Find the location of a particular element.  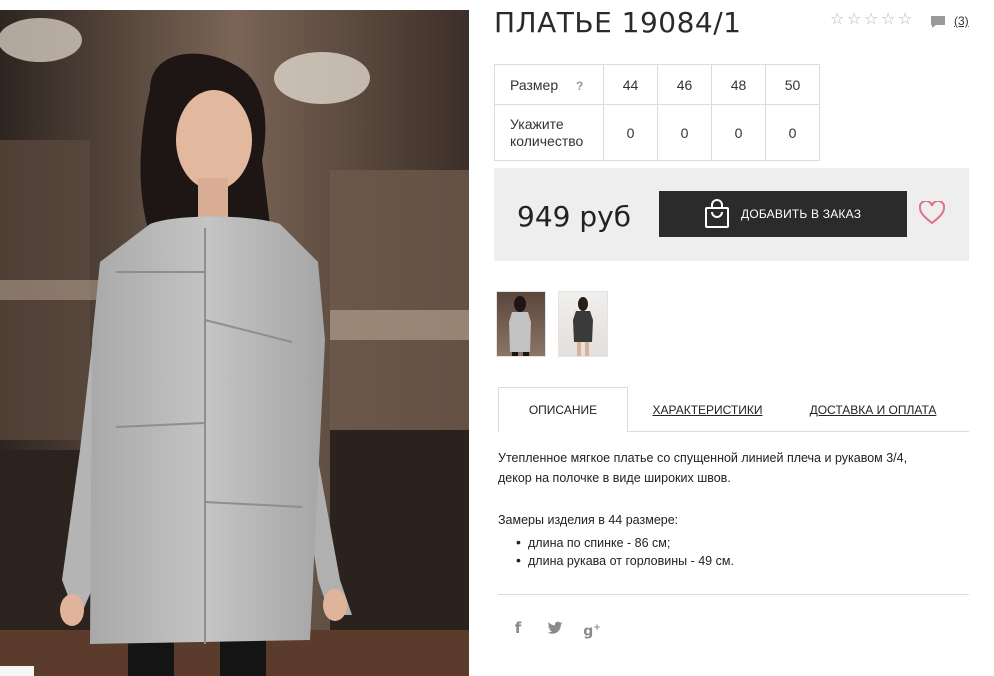

heart-icon is located at coordinates (932, 213).